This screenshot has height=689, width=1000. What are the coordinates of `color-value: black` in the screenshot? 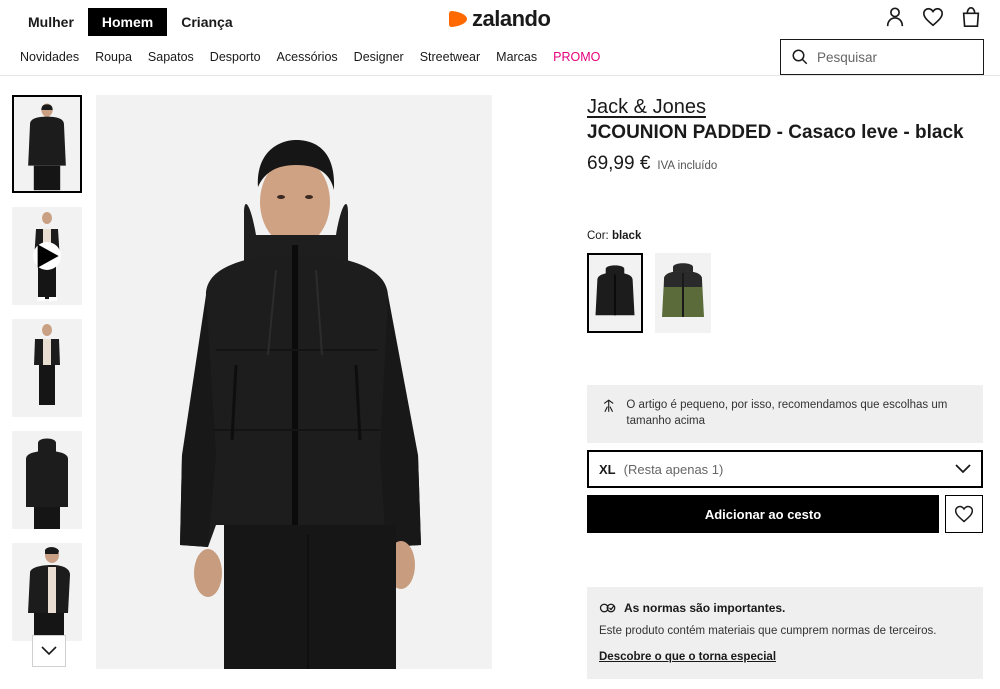 It's located at (626, 236).